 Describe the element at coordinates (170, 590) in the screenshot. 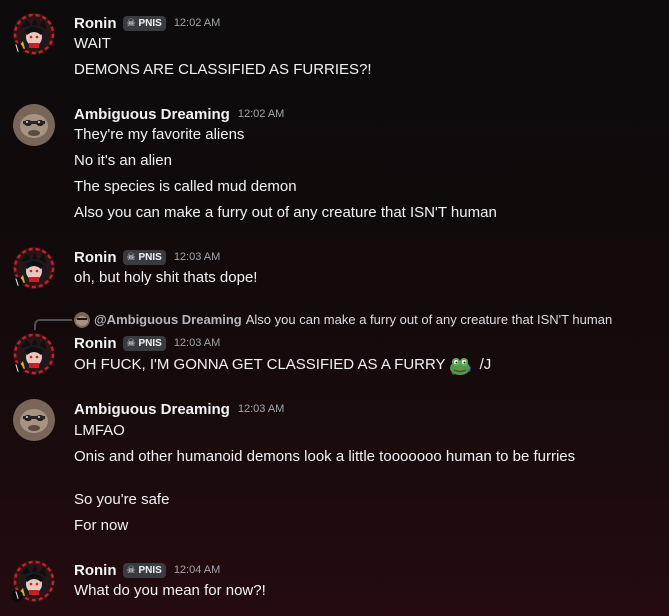

I see `message-text: What do you mean for now?!` at that location.